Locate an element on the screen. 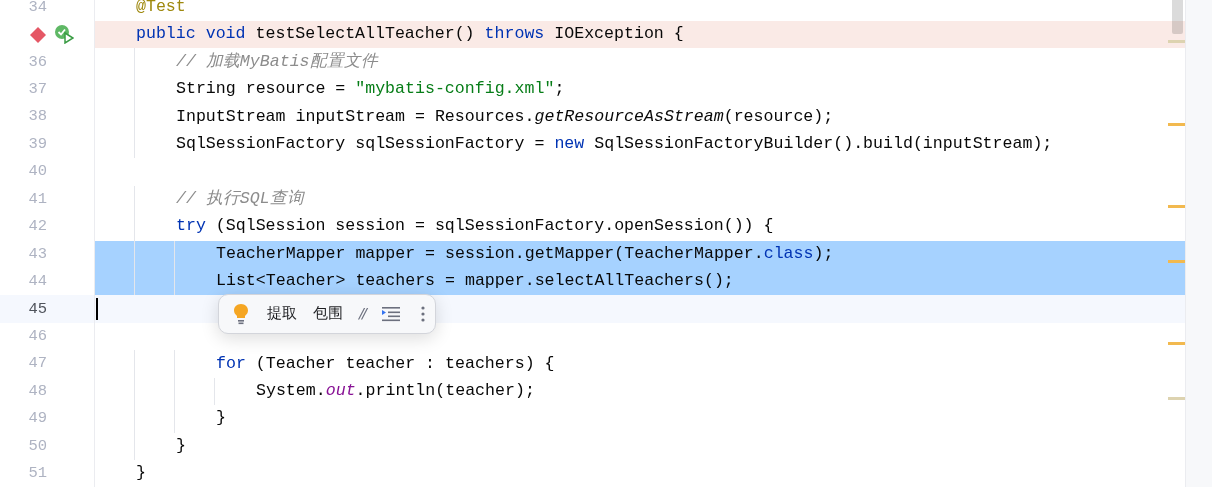 The width and height of the screenshot is (1212, 493). toolbar-action: 提取 is located at coordinates (282, 313).